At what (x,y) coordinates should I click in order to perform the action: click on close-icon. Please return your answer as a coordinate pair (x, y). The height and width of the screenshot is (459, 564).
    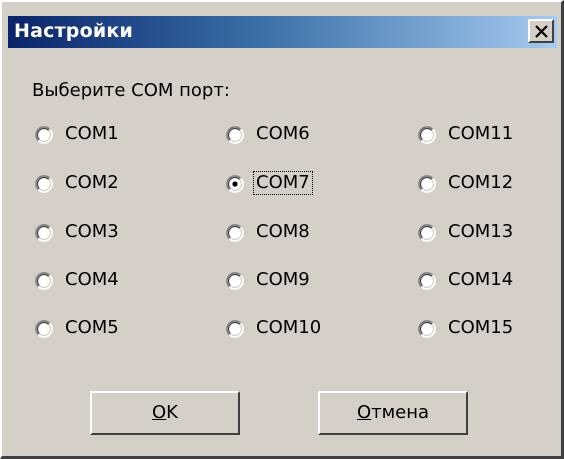
    Looking at the image, I should click on (541, 31).